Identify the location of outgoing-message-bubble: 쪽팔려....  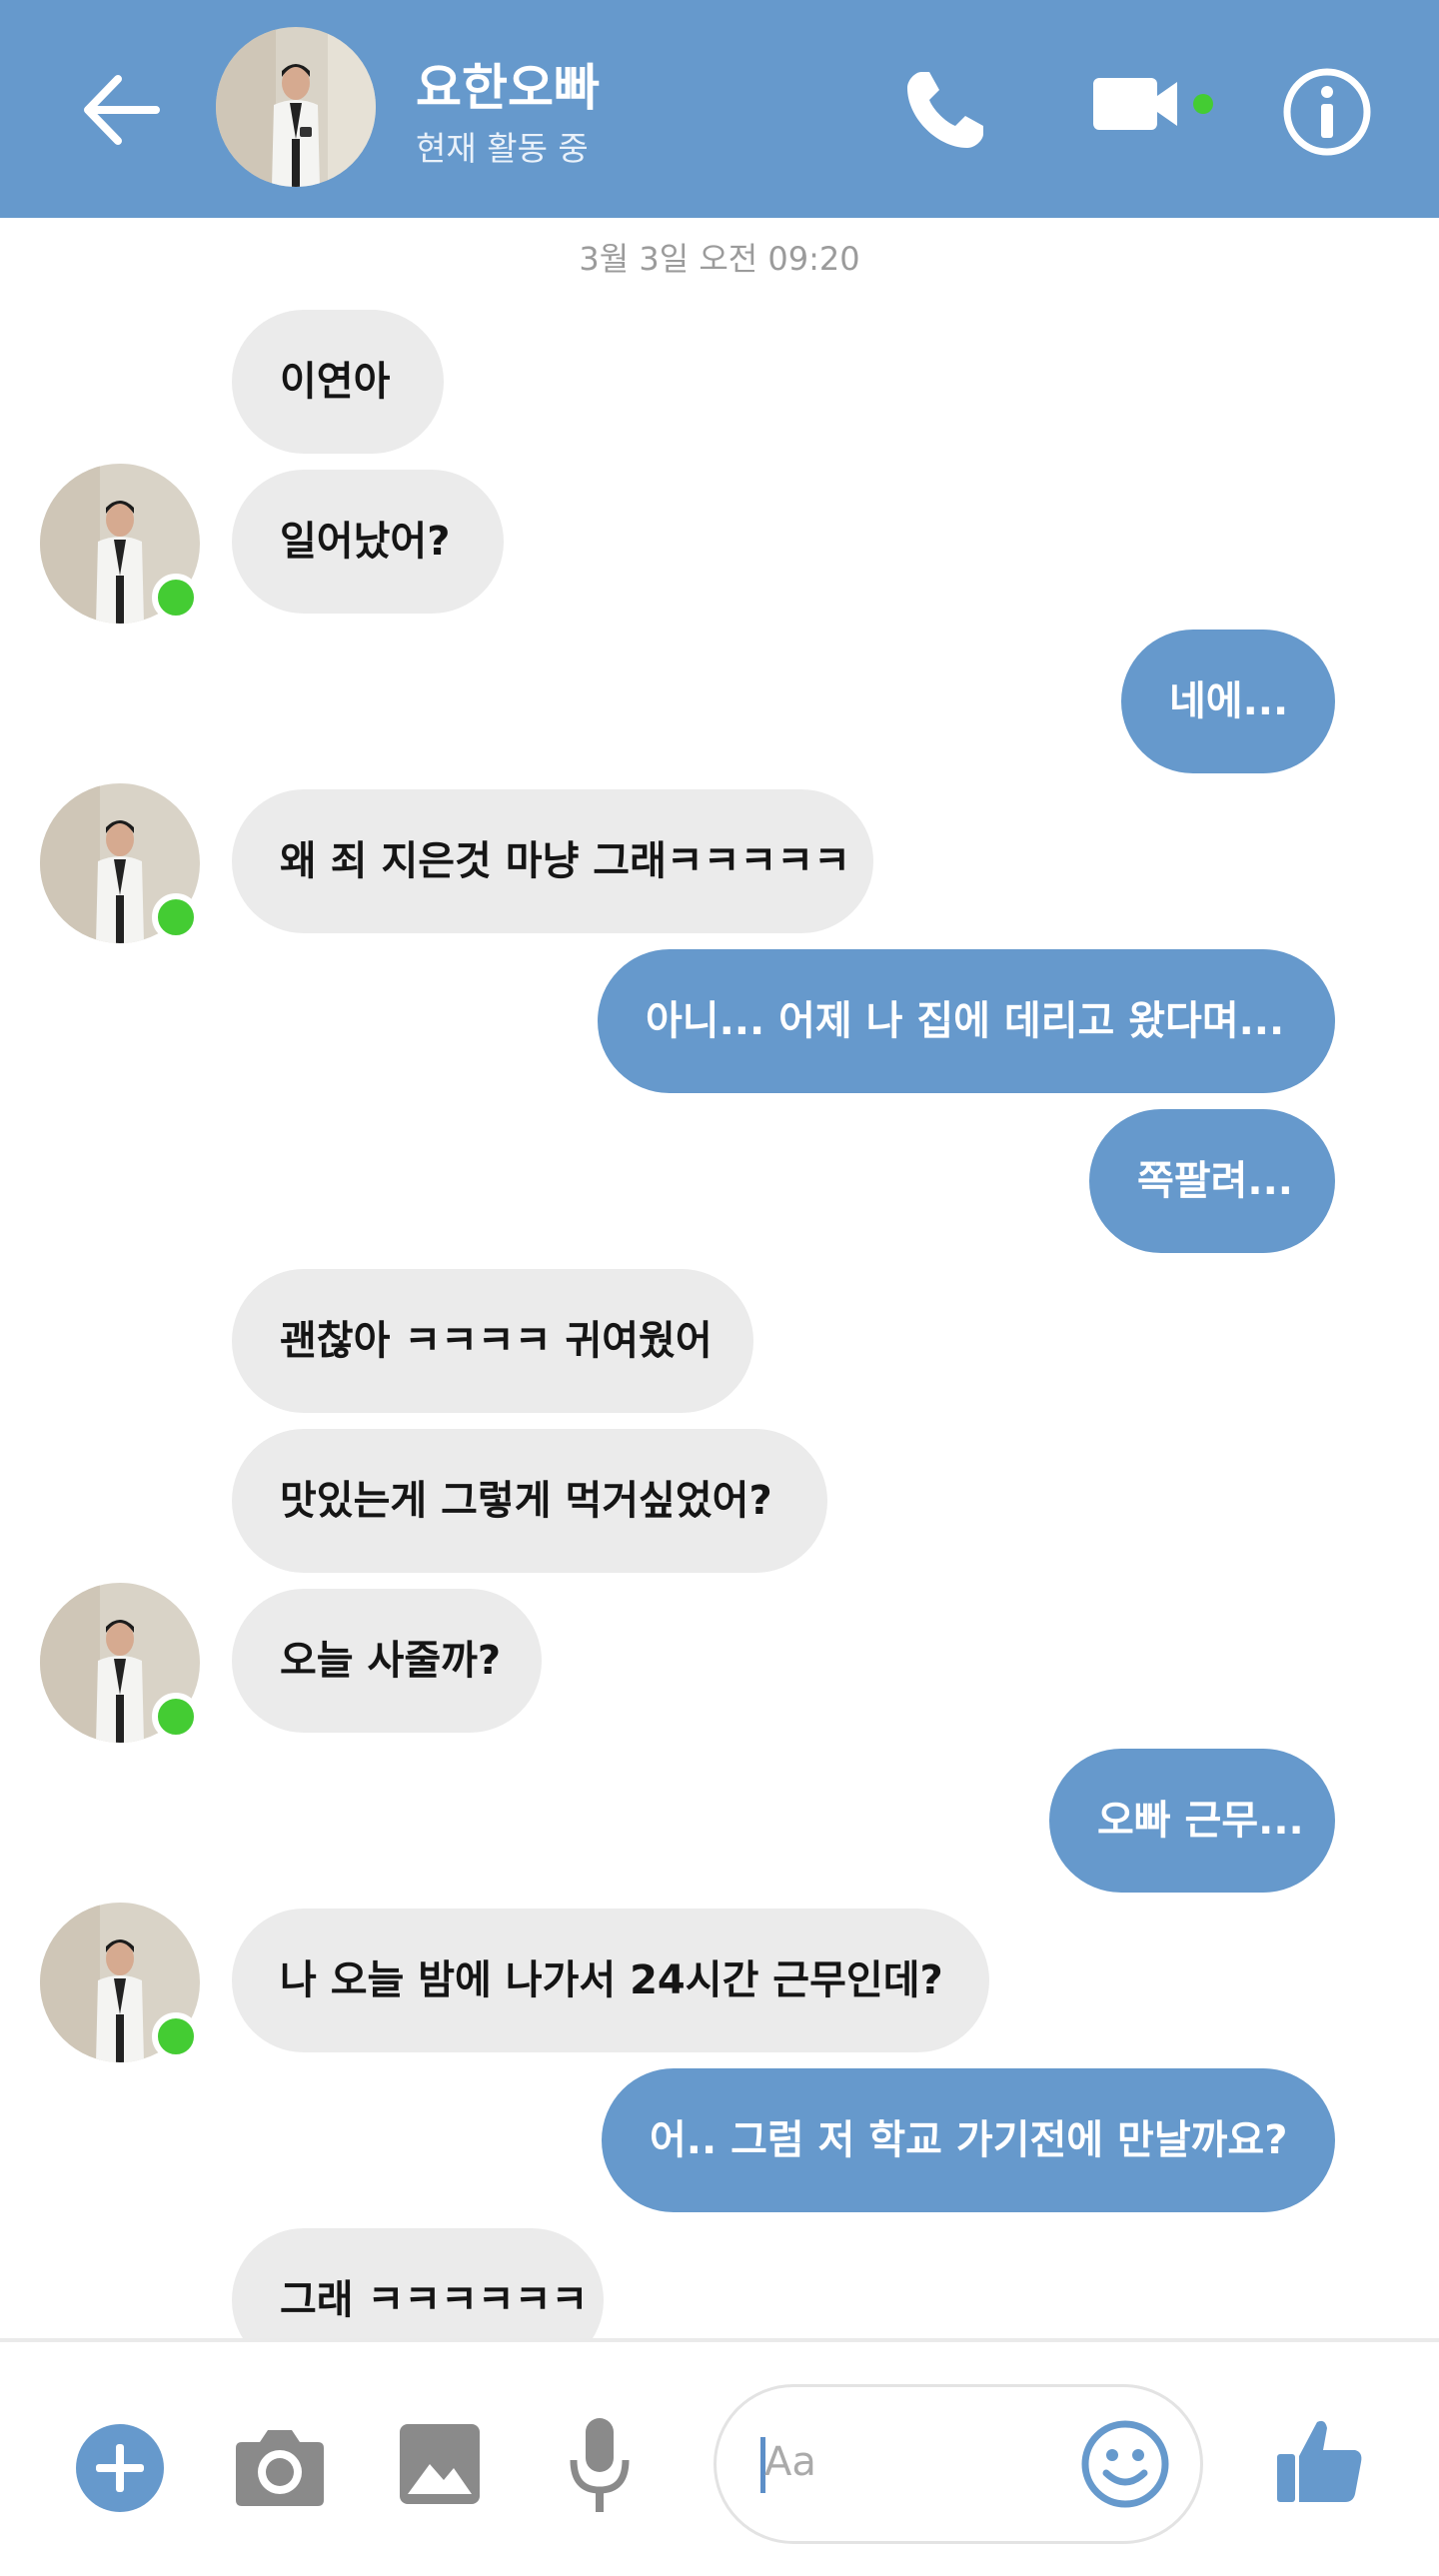
(1212, 1181).